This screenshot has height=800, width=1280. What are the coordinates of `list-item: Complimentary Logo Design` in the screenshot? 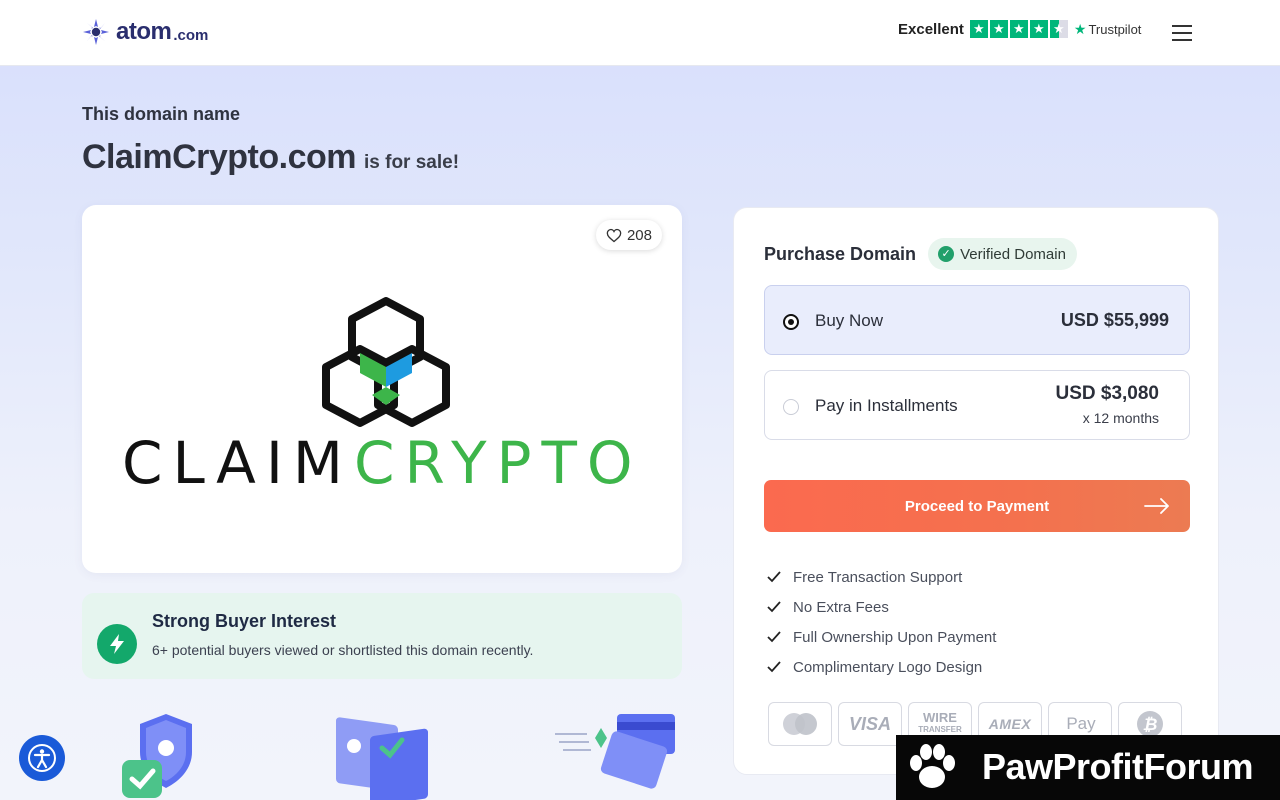 It's located at (881, 667).